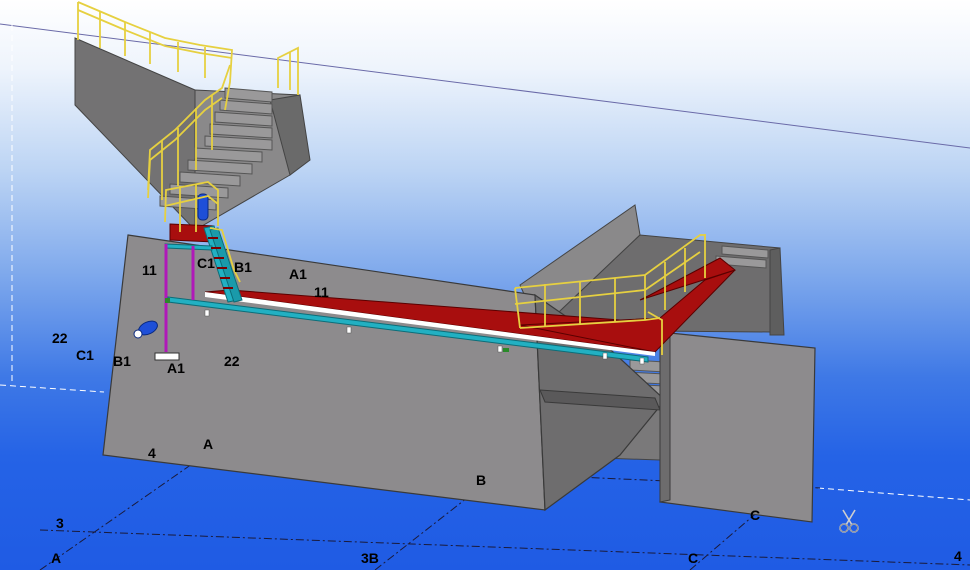 This screenshot has height=570, width=970. I want to click on work-area-dashed-left, so click(52, 388).